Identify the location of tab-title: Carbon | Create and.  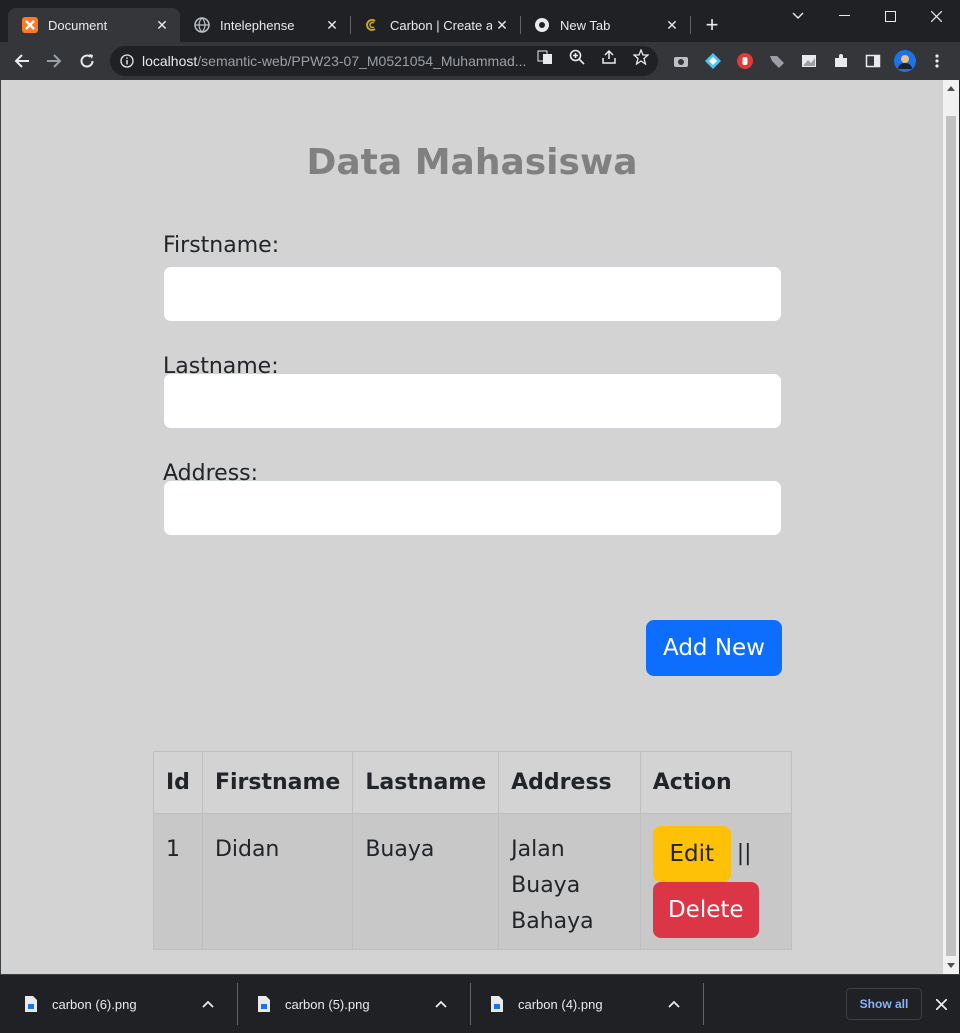
(441, 25).